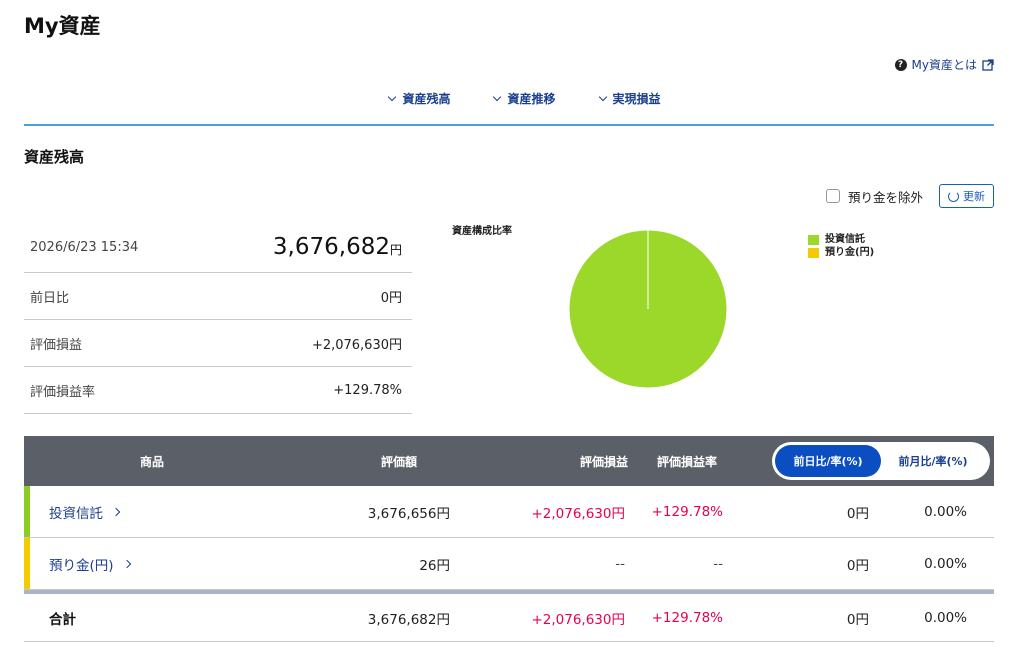 This screenshot has height=652, width=1024. I want to click on summary-row: 評価損益率 +129.78%, so click(218, 390).